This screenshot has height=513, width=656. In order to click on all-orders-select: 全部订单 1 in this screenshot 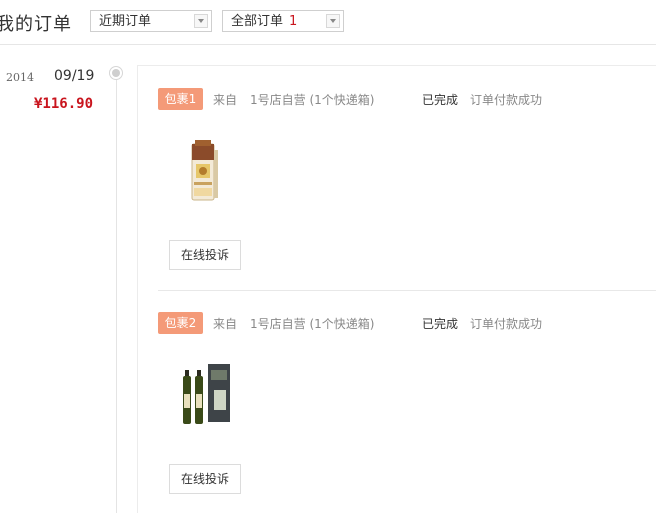, I will do `click(283, 21)`.